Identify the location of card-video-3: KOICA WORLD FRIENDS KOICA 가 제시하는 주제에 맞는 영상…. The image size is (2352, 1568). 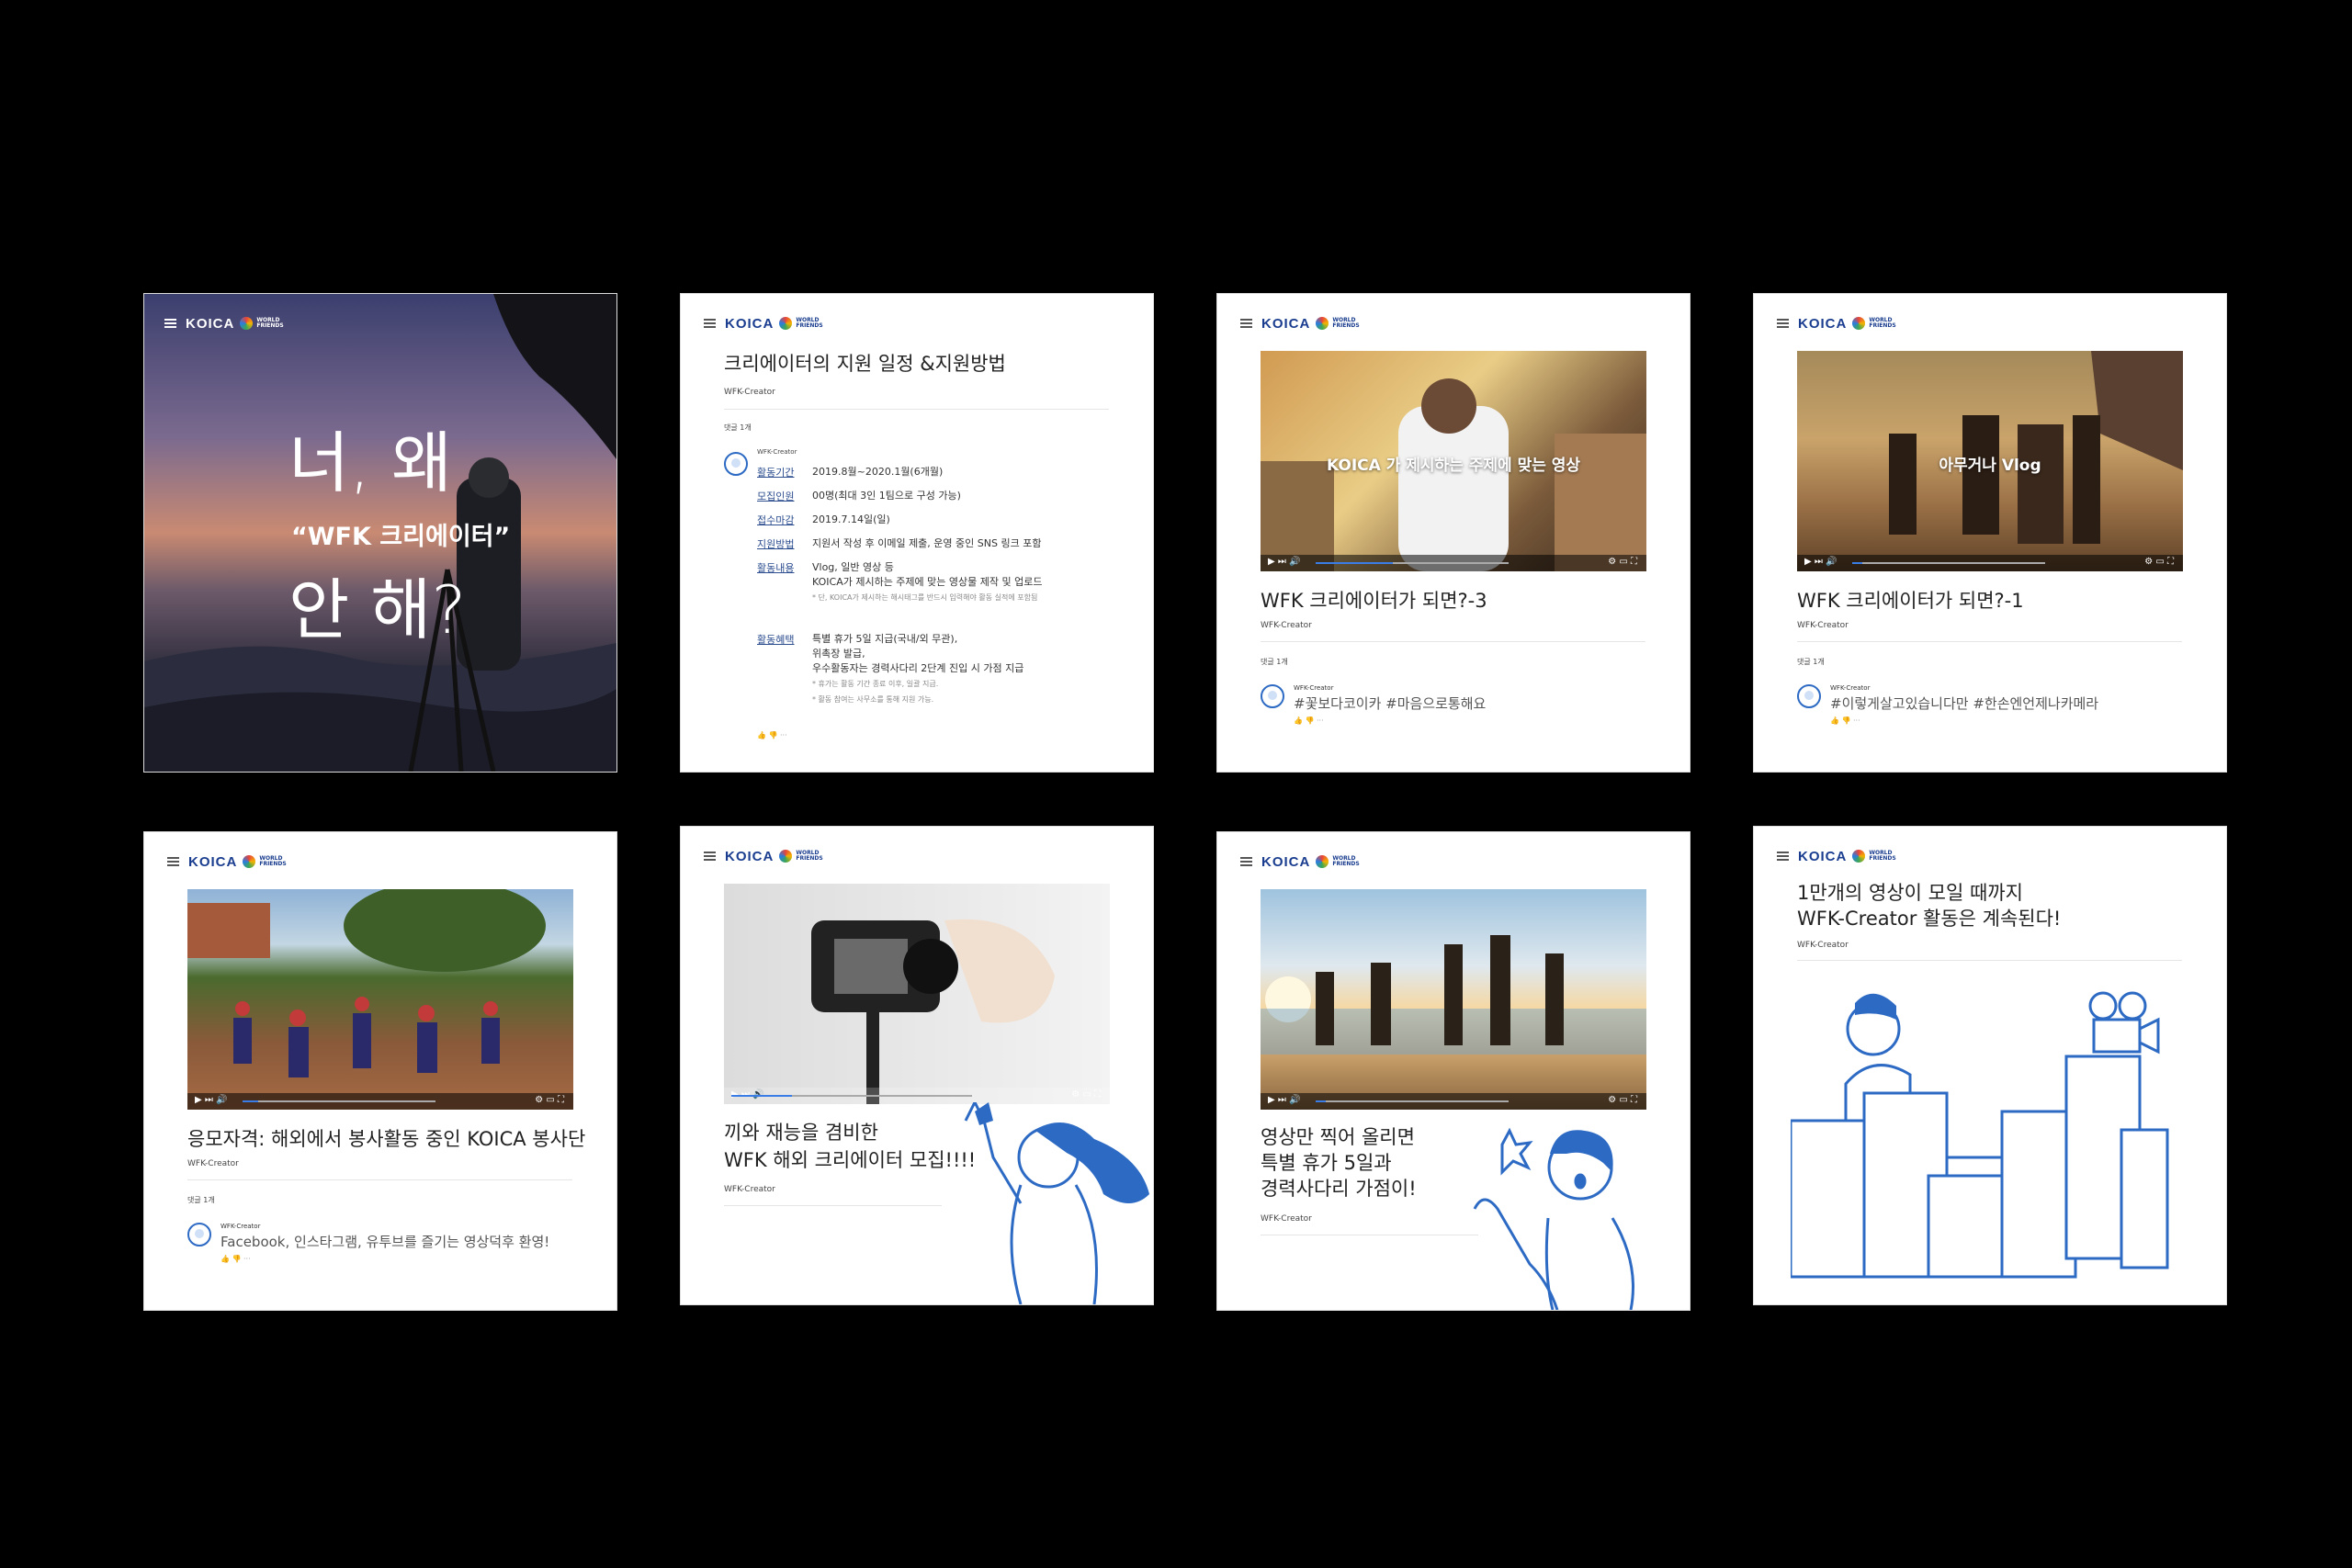
(1454, 533).